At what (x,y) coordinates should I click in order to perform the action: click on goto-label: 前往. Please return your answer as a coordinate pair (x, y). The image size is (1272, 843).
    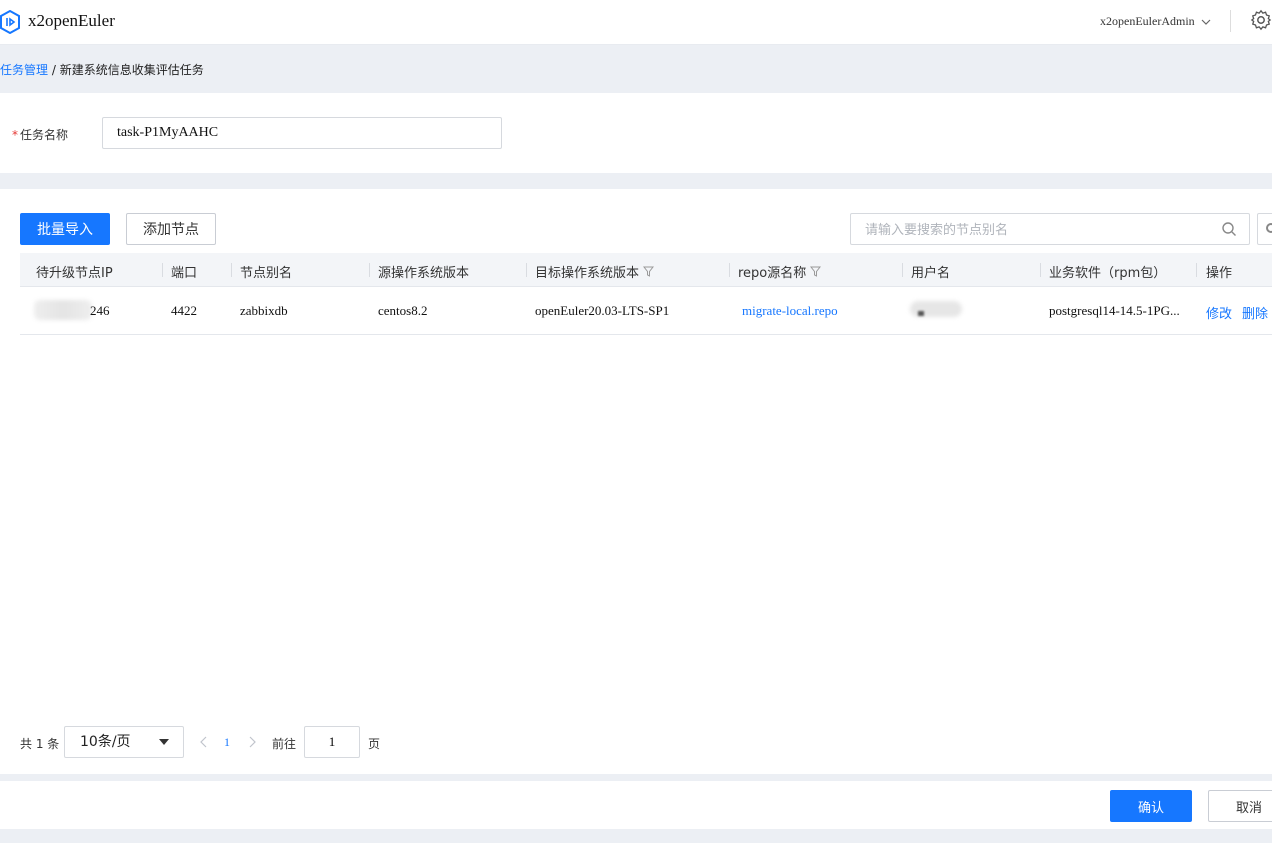
    Looking at the image, I should click on (284, 744).